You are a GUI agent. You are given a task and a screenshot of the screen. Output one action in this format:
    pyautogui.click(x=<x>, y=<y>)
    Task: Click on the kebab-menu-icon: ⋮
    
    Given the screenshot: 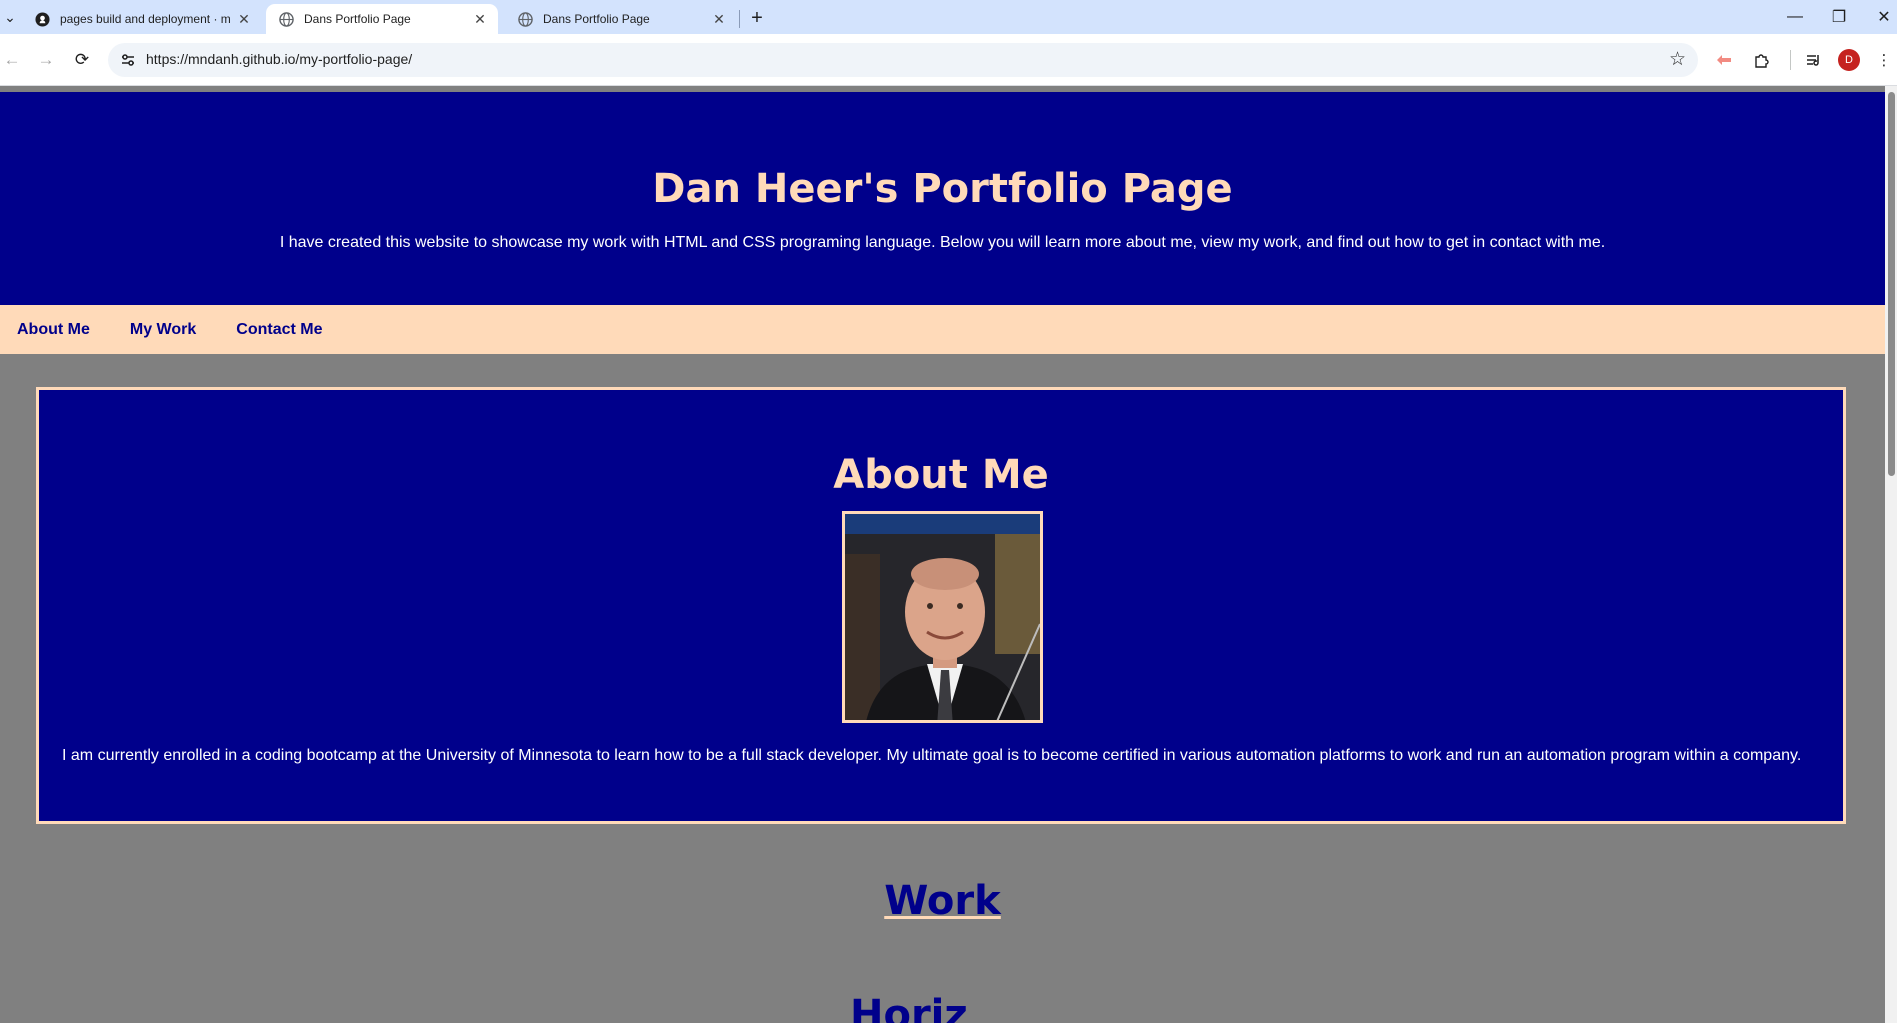 What is the action you would take?
    pyautogui.click(x=1884, y=60)
    